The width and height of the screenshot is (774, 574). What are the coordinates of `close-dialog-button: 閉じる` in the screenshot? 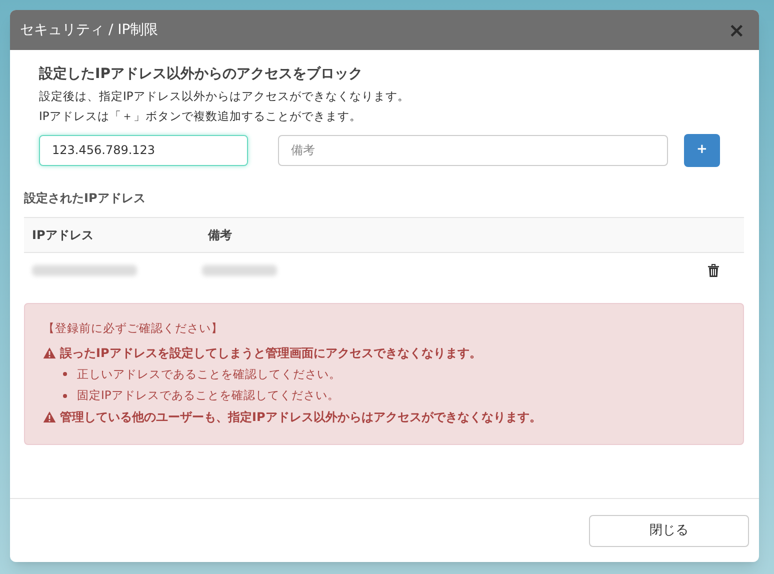 It's located at (669, 530).